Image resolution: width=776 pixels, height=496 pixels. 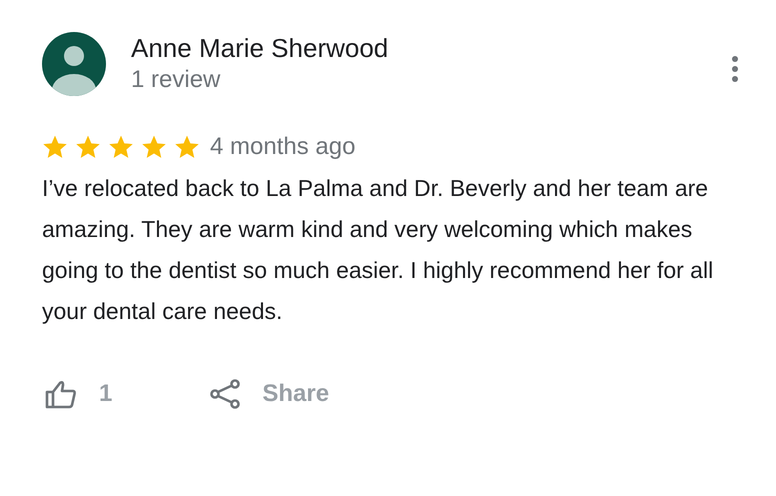 What do you see at coordinates (259, 48) in the screenshot?
I see `reviewer-name: Anne Marie Sherwood` at bounding box center [259, 48].